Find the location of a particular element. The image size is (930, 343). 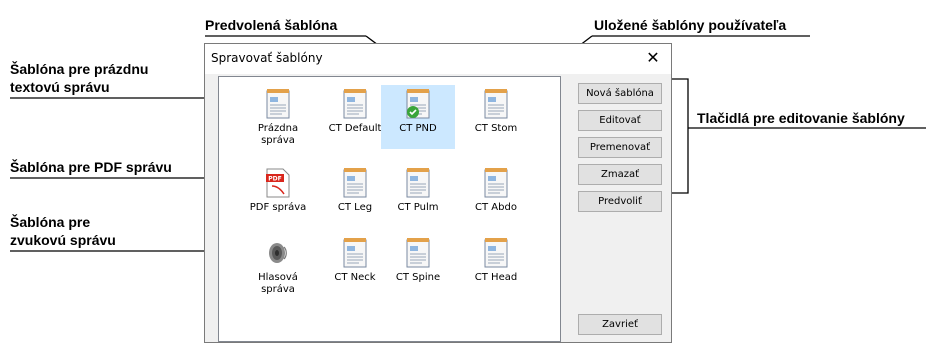

document-default-icon is located at coordinates (418, 104).